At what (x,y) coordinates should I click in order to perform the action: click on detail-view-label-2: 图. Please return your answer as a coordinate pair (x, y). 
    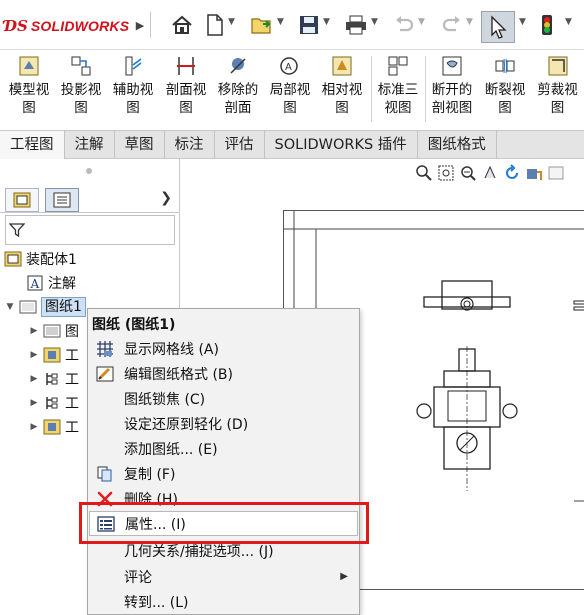
    Looking at the image, I should click on (290, 108).